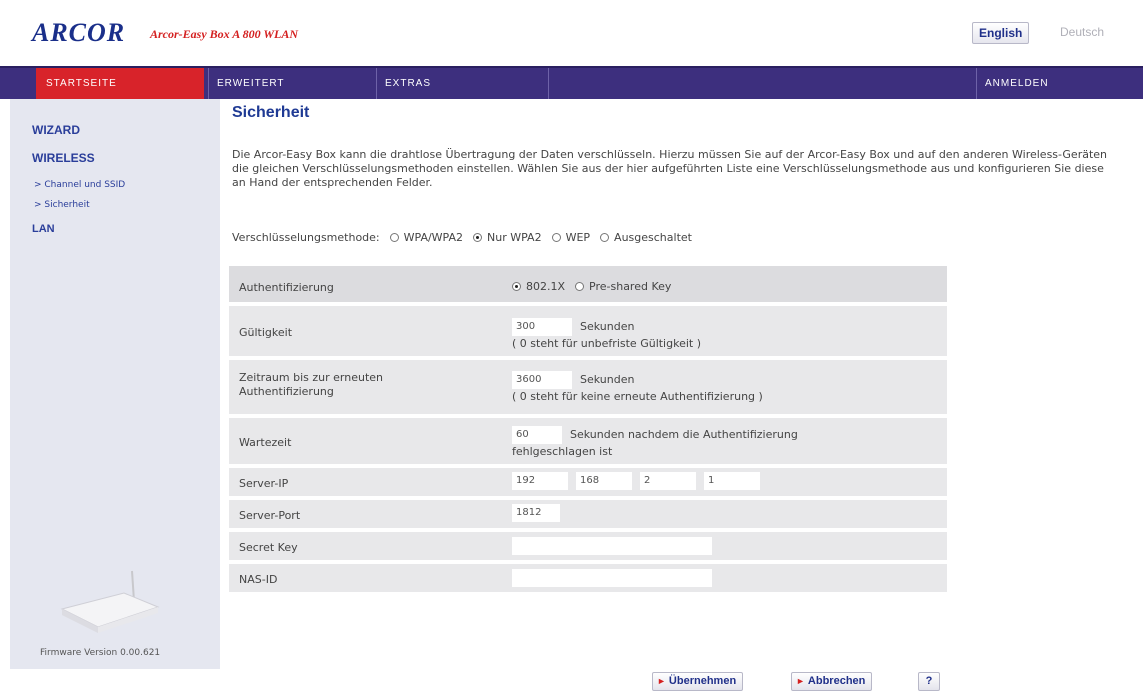 The height and width of the screenshot is (698, 1143). Describe the element at coordinates (120, 83) in the screenshot. I see `nav-startseite: STARTSEITE` at that location.